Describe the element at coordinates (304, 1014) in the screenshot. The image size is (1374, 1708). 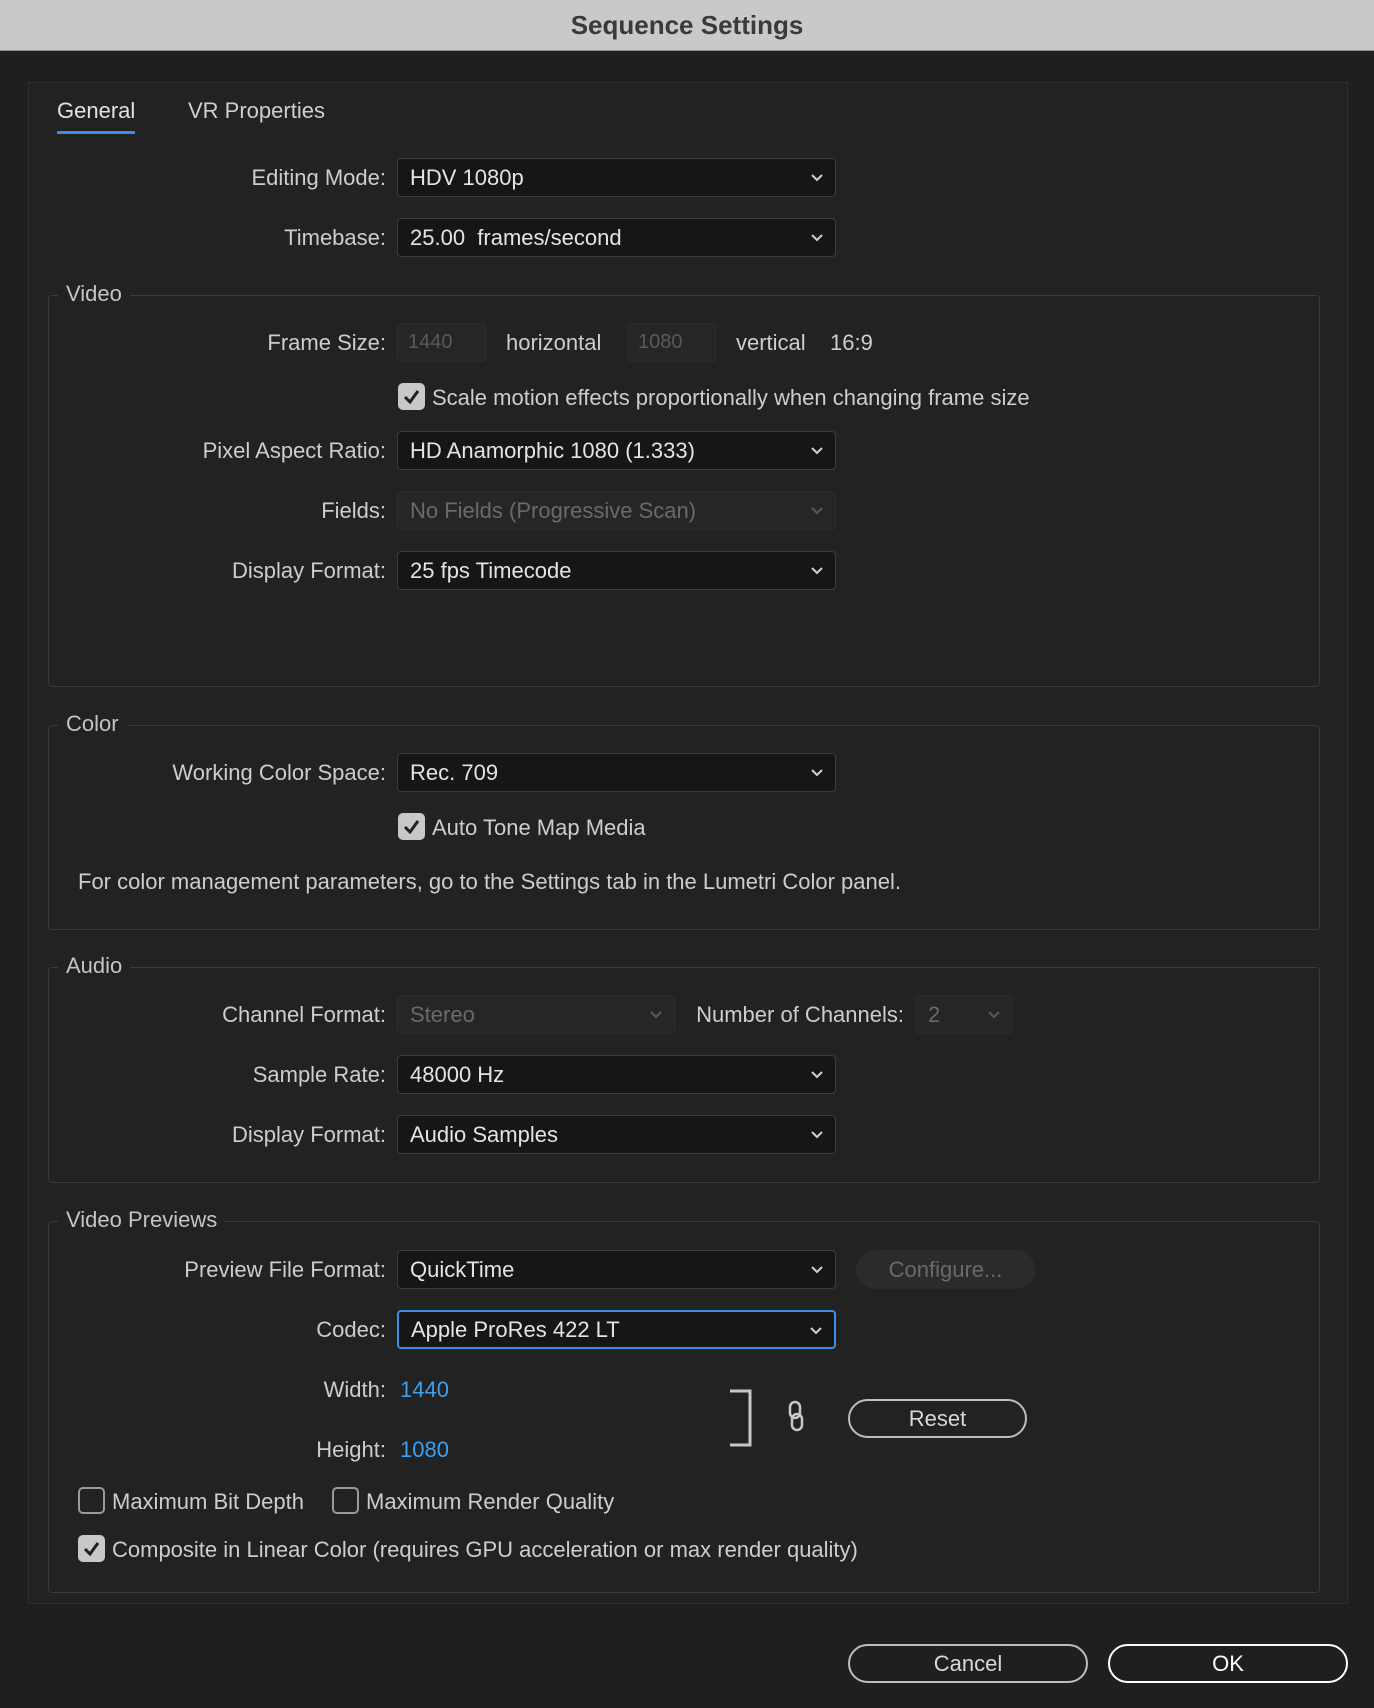
I see `channel-format-label: Channel Format:` at that location.